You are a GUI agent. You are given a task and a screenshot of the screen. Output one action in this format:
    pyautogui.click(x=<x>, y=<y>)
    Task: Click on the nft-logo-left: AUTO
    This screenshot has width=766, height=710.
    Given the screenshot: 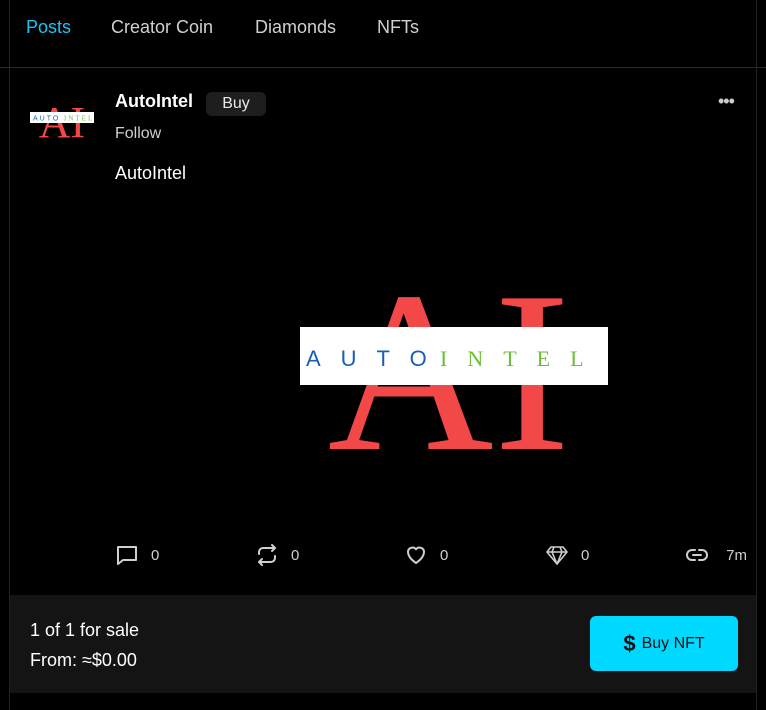 What is the action you would take?
    pyautogui.click(x=376, y=358)
    